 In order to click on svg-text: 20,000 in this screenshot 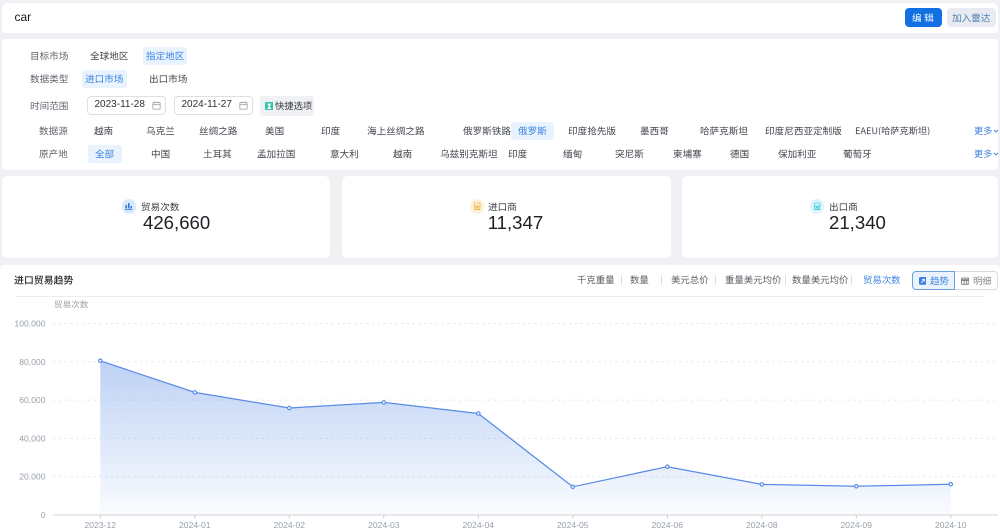, I will do `click(32, 477)`.